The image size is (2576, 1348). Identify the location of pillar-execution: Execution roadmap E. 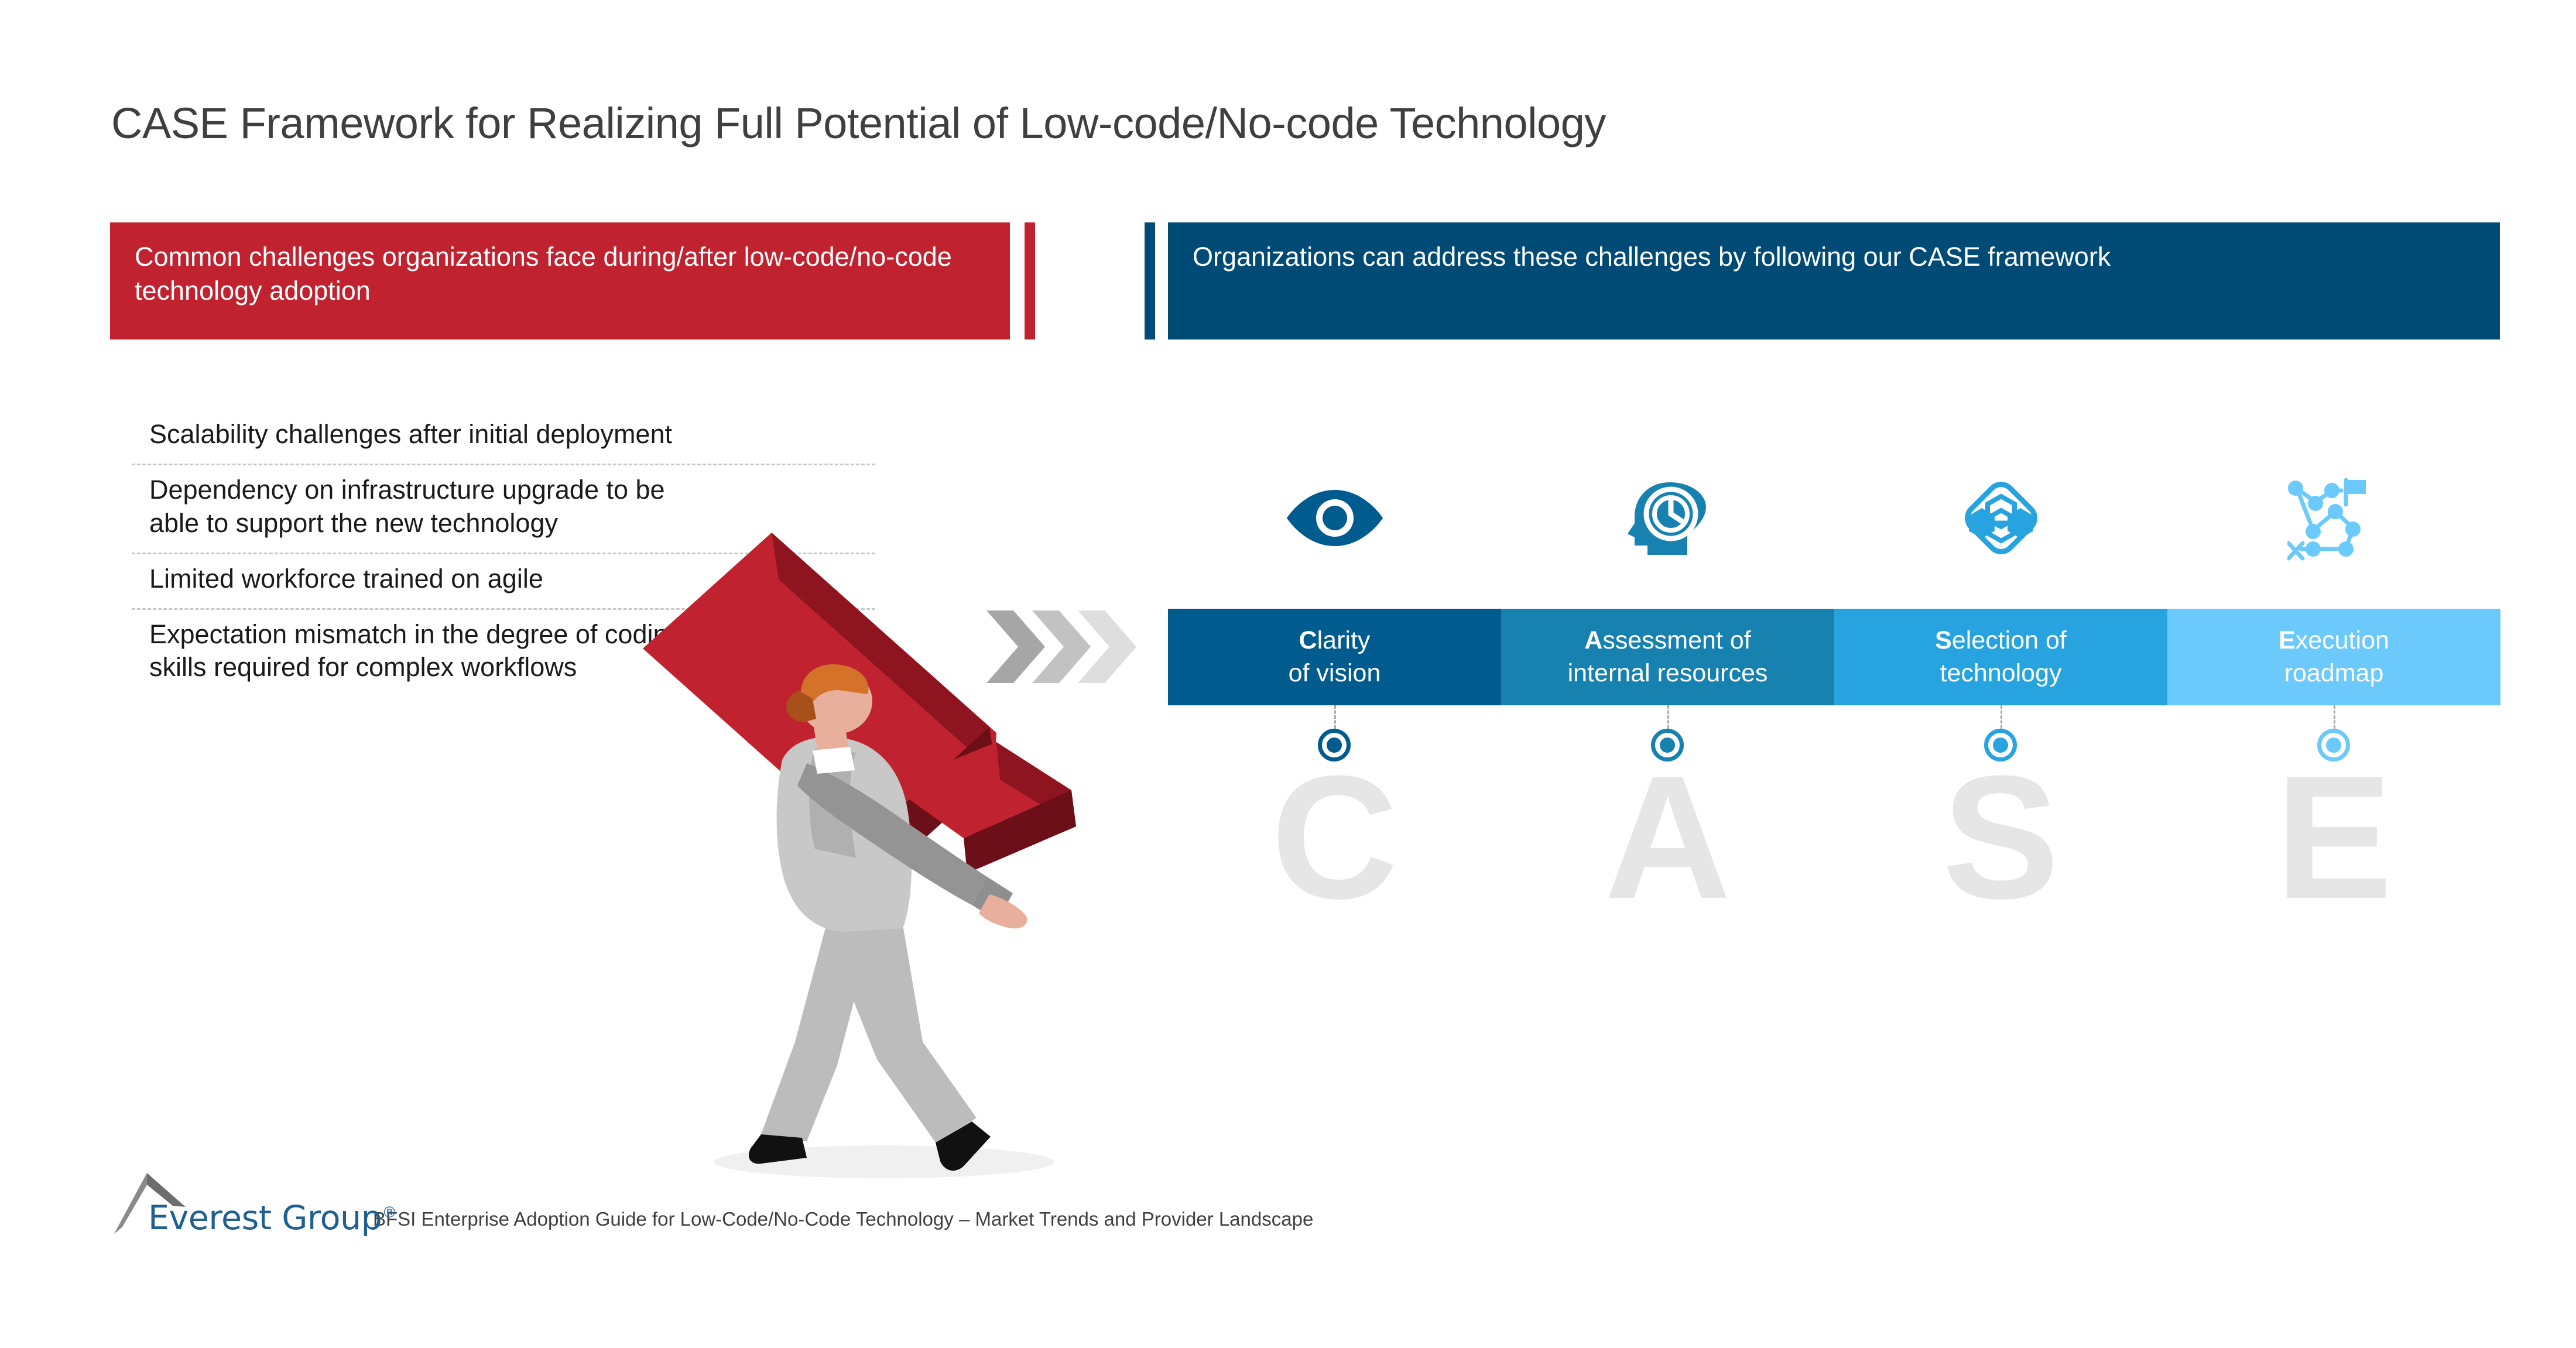
(2333, 702).